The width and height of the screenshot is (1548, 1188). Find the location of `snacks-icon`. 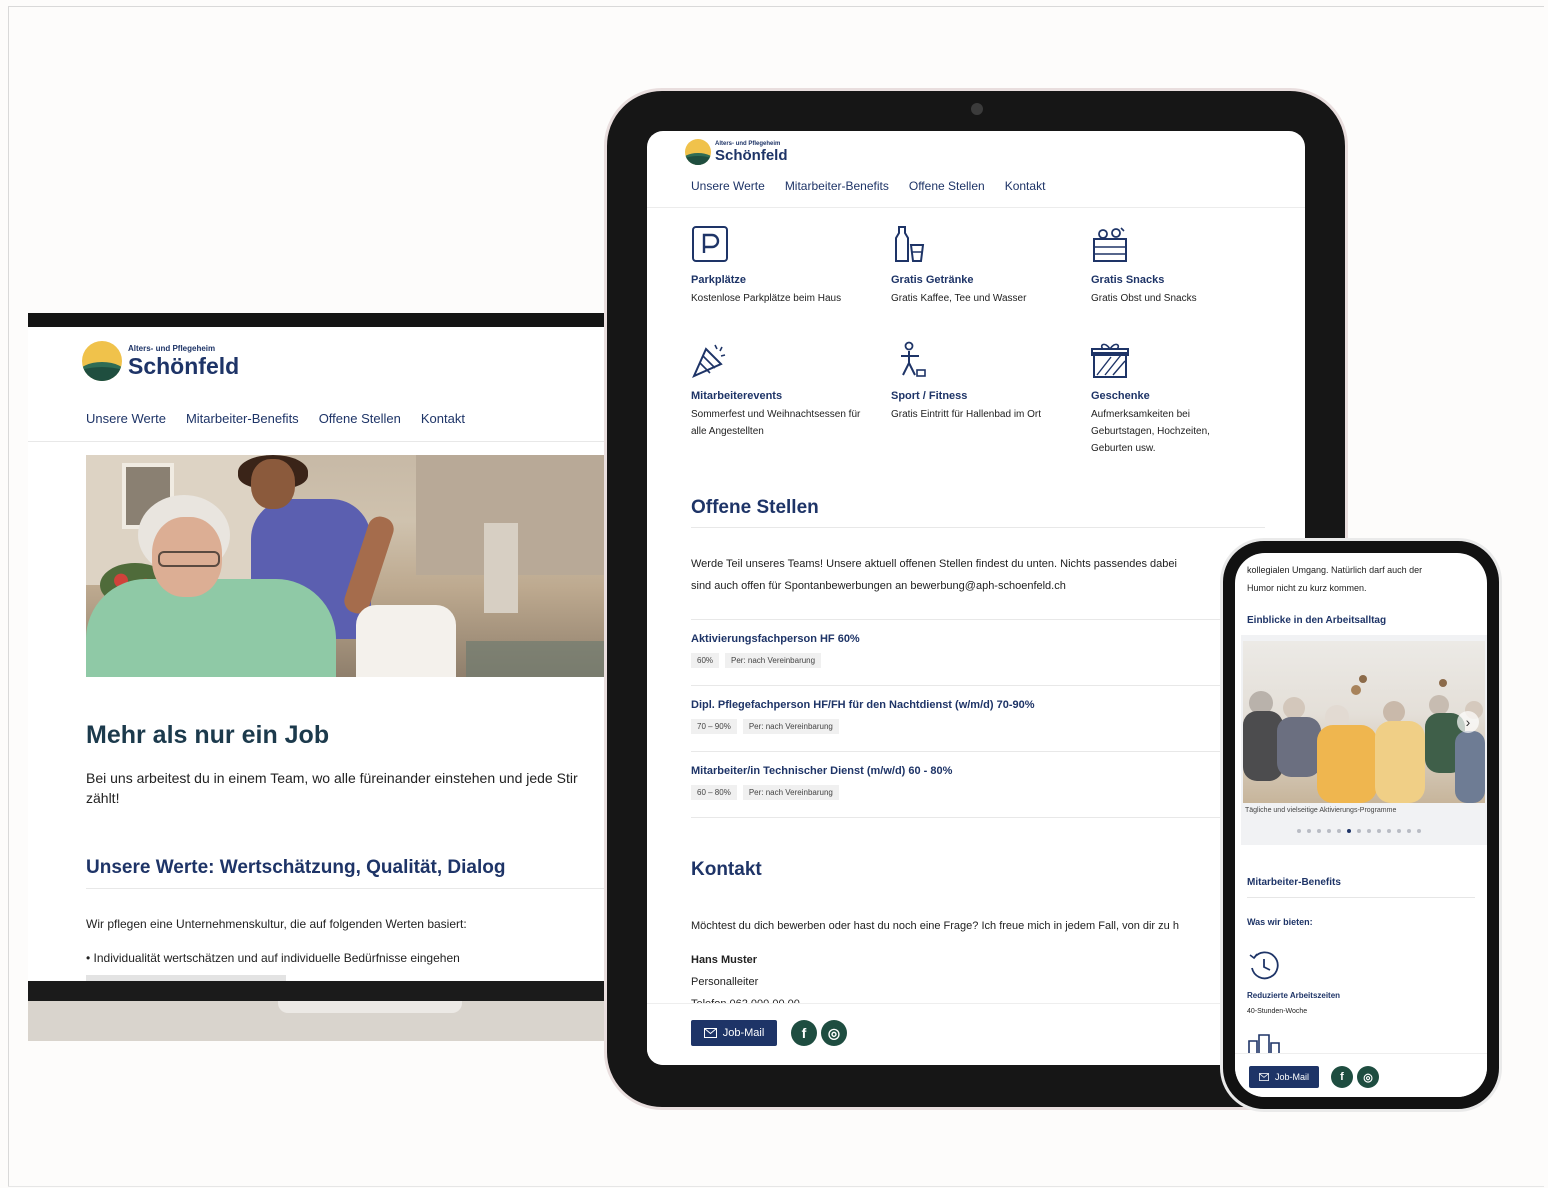

snacks-icon is located at coordinates (1110, 244).